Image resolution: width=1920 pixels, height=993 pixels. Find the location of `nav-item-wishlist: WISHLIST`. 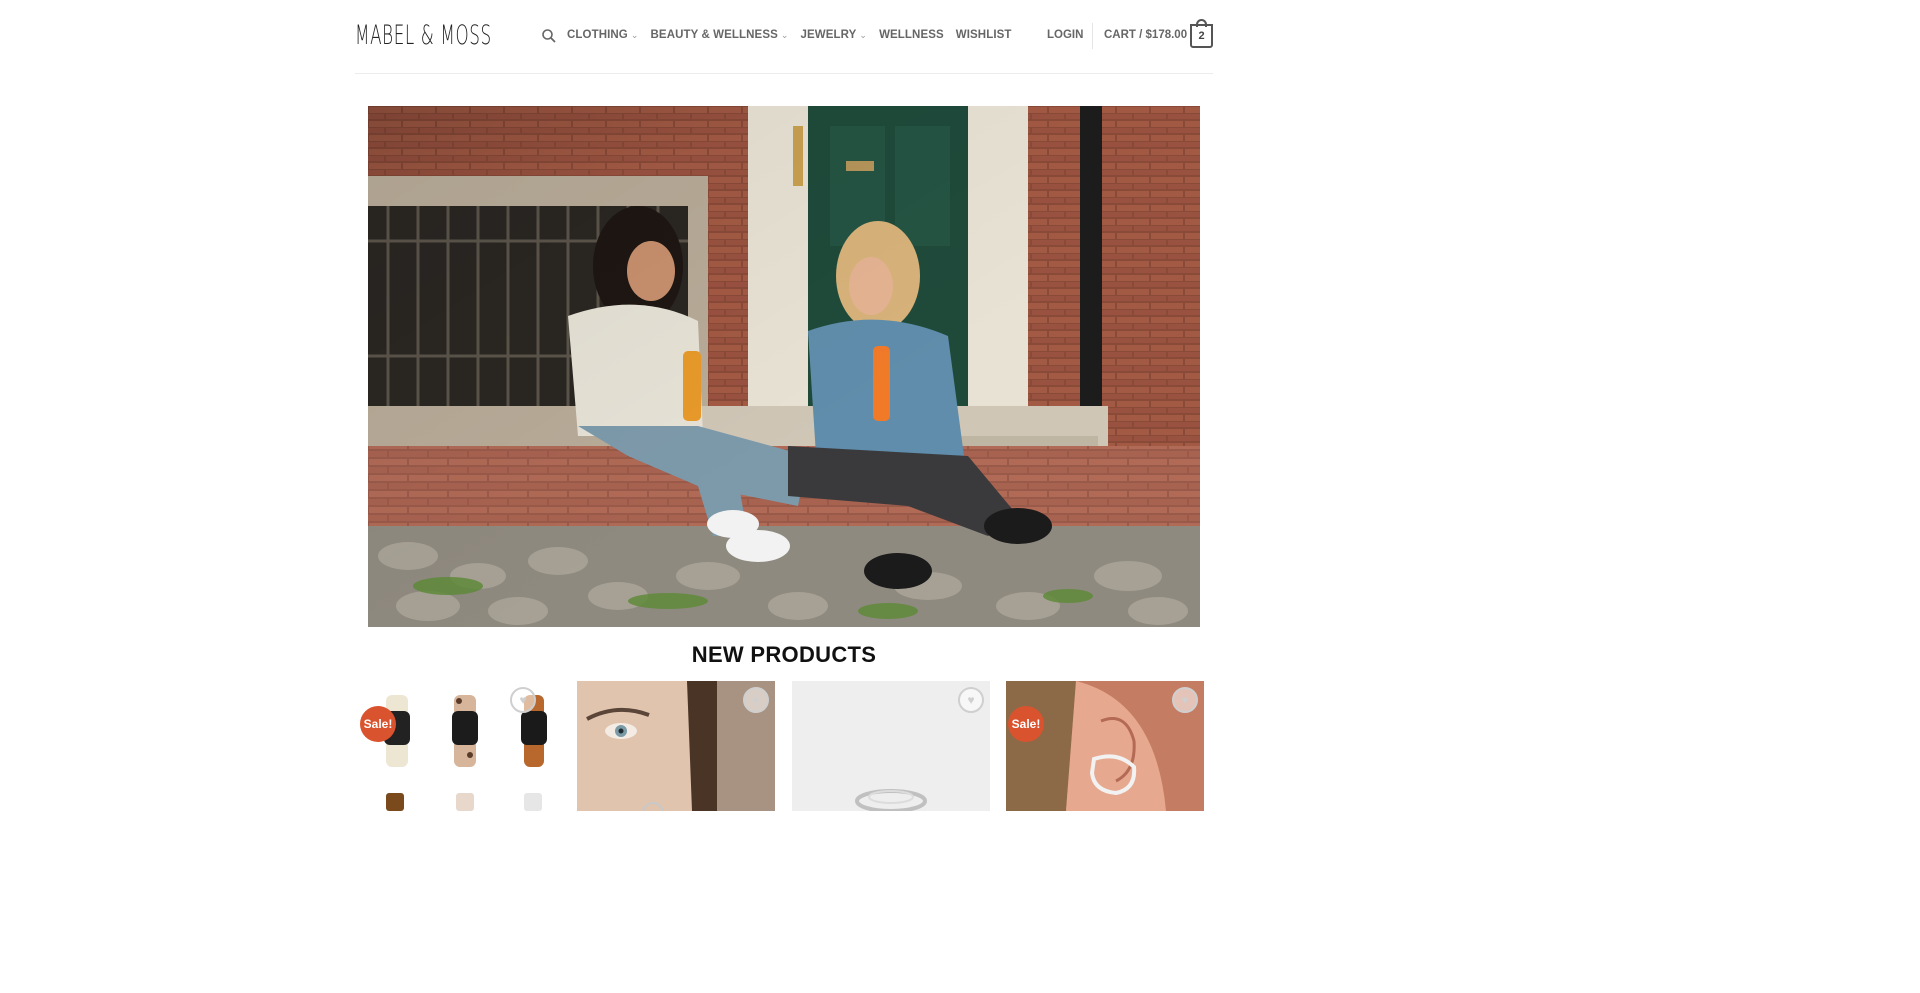

nav-item-wishlist: WISHLIST is located at coordinates (984, 35).